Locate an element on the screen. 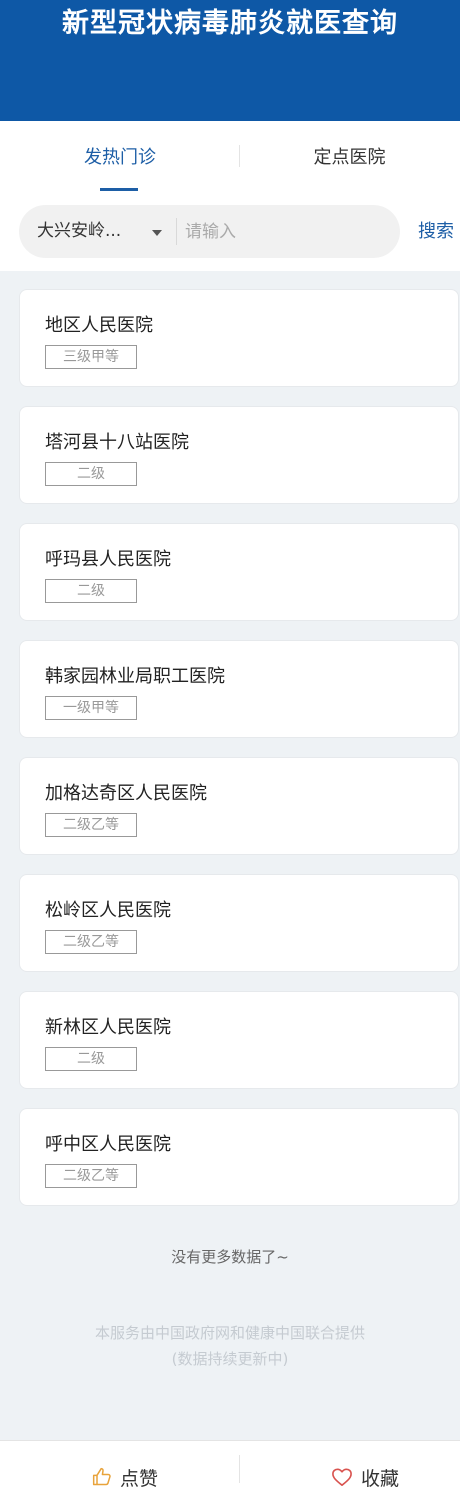 The image size is (460, 1510). search-panel: 发热门诊 定点医院 大兴安岭... 搜索 is located at coordinates (230, 196).